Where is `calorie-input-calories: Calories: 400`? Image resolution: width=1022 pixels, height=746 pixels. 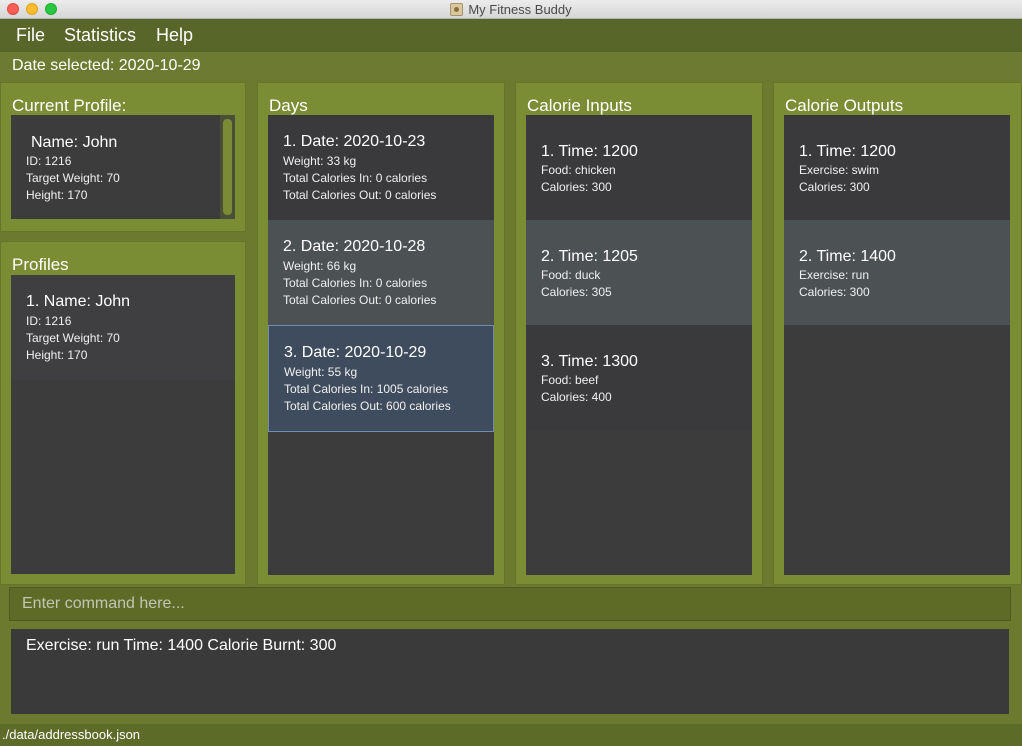 calorie-input-calories: Calories: 400 is located at coordinates (576, 397).